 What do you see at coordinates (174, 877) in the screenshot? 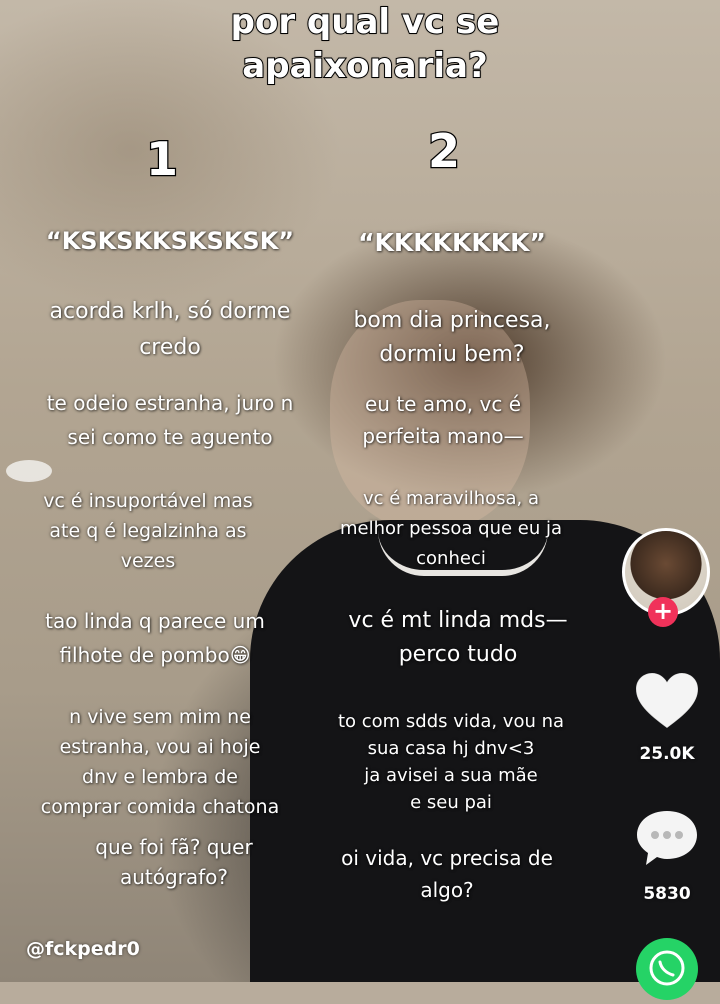
I see `message-line: autógrafo?` at bounding box center [174, 877].